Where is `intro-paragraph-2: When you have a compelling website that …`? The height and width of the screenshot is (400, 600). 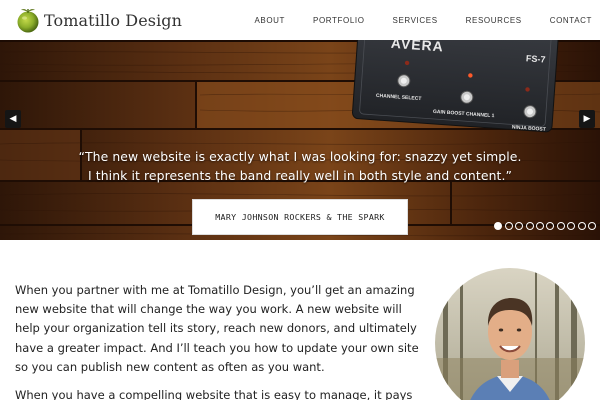 intro-paragraph-2: When you have a compelling website that … is located at coordinates (214, 394).